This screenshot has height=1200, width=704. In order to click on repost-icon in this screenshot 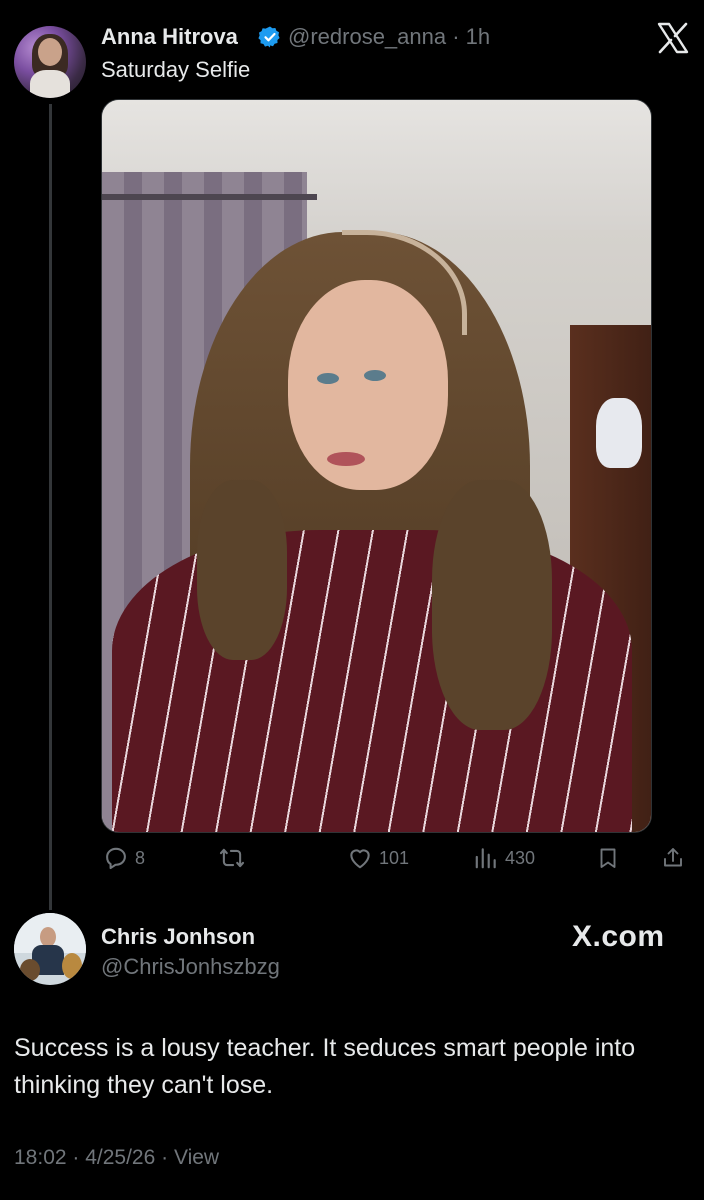, I will do `click(232, 858)`.